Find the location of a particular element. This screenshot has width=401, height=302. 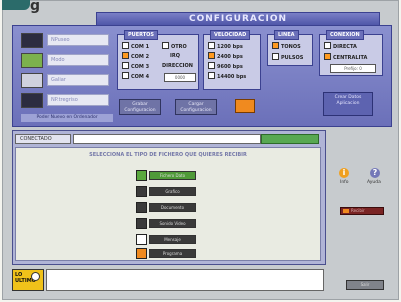

file-type-option: Fichero Dato is located at coordinates (166, 175).